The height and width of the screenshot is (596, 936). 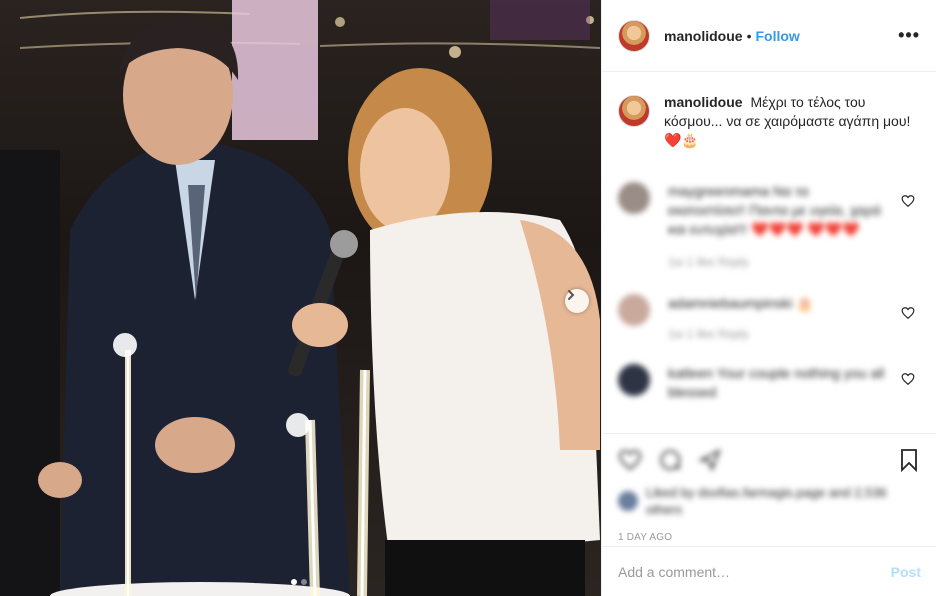 What do you see at coordinates (703, 102) in the screenshot?
I see `caption-username: manolidoue` at bounding box center [703, 102].